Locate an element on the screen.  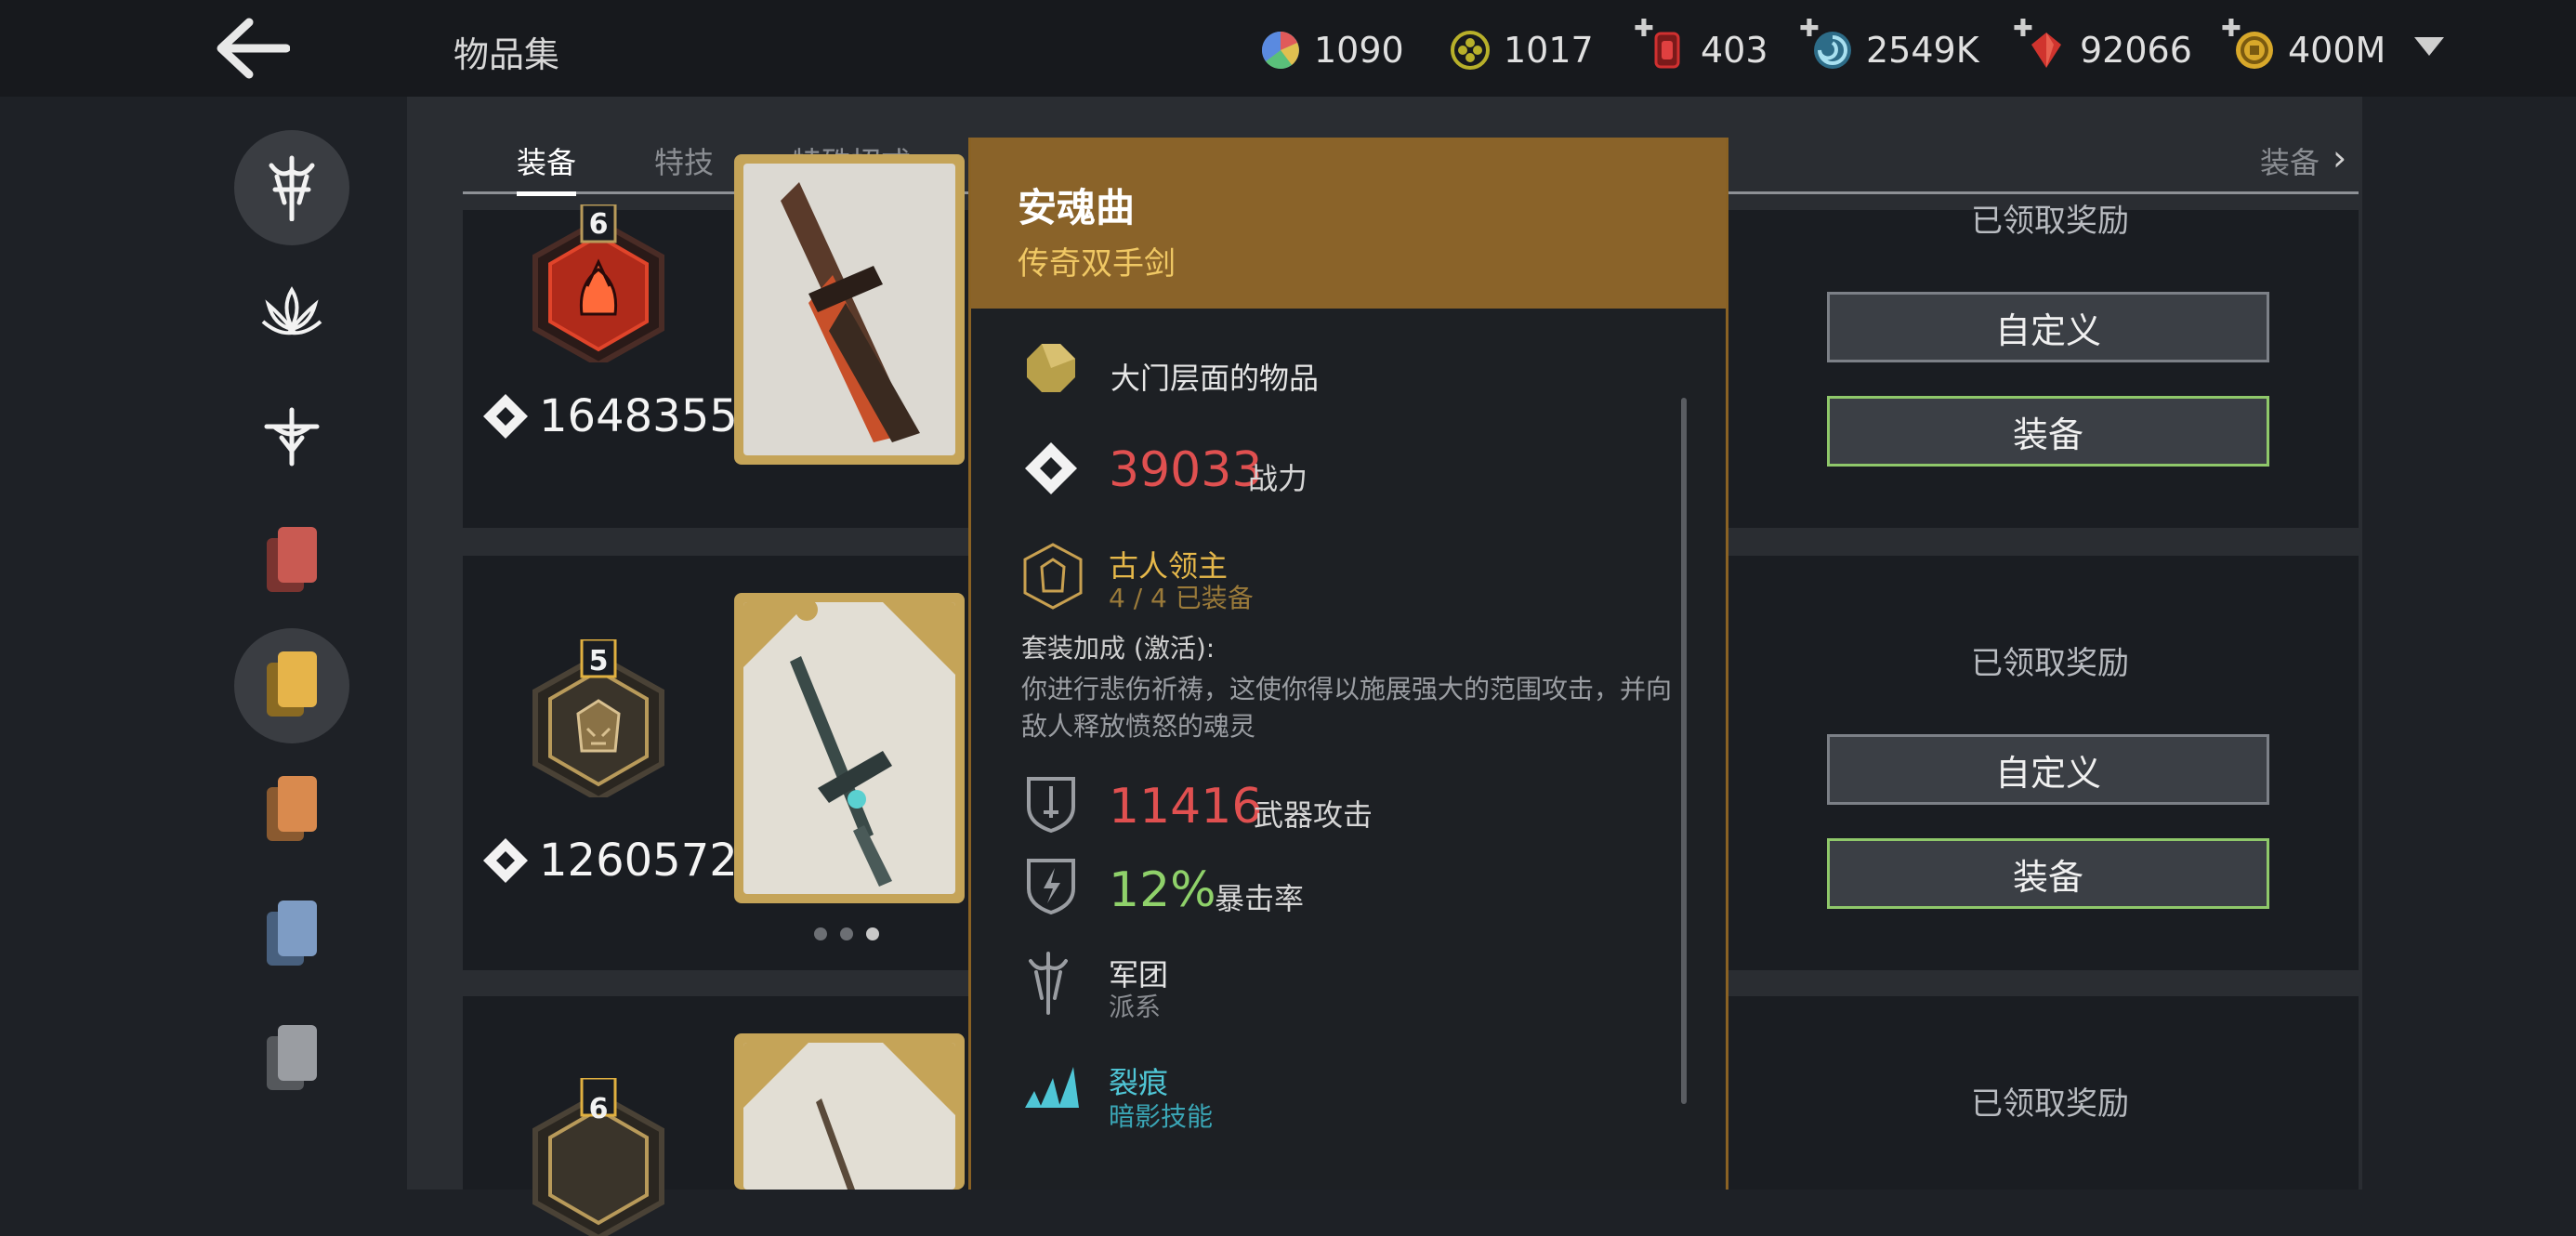
tab-feats: 特技 is located at coordinates (684, 160).